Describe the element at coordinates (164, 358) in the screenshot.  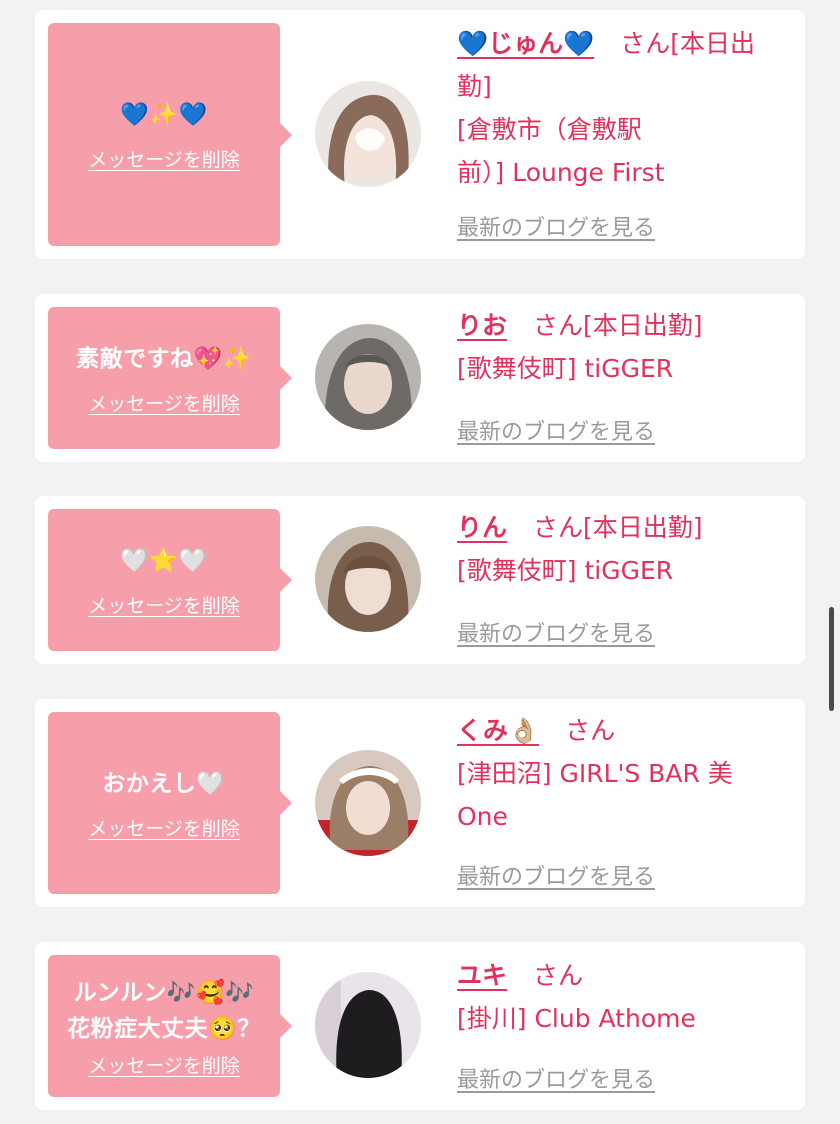
I see `message-text: 素敵ですね💖✨` at that location.